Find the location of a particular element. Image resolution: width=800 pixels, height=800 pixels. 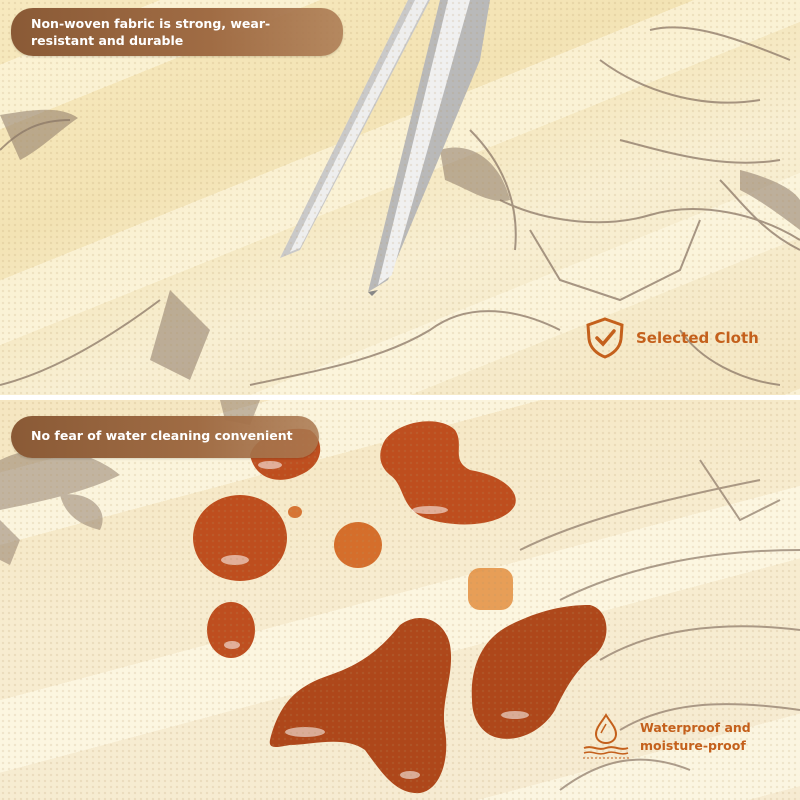

waterproof-badge: Waterproof and moisture-proof is located at coordinates (665, 737).